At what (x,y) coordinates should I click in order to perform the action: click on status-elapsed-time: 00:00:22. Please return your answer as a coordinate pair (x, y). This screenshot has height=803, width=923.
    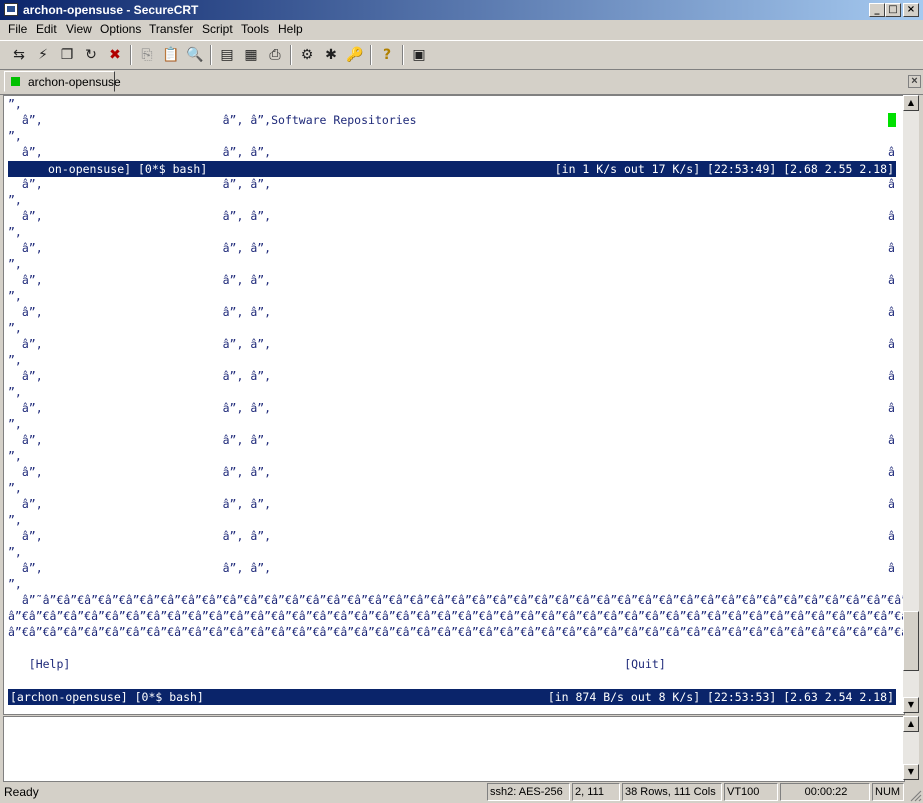
    Looking at the image, I should click on (825, 792).